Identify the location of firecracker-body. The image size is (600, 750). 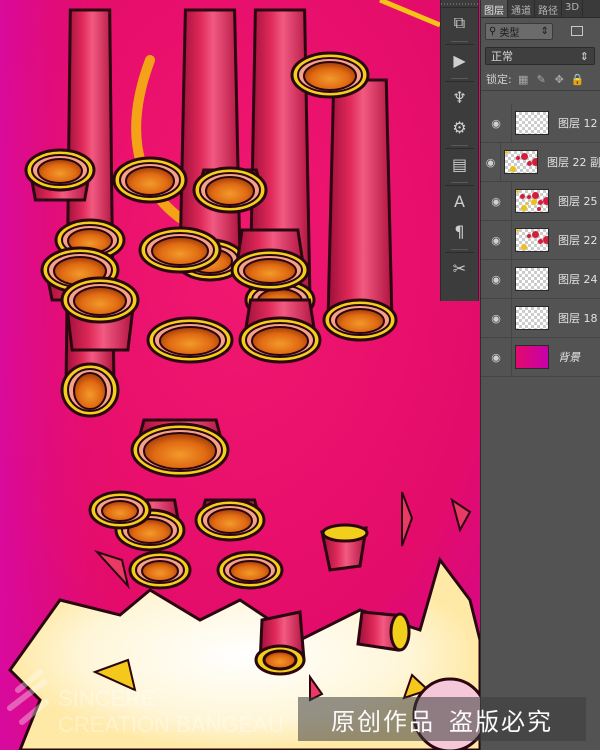
(360, 200).